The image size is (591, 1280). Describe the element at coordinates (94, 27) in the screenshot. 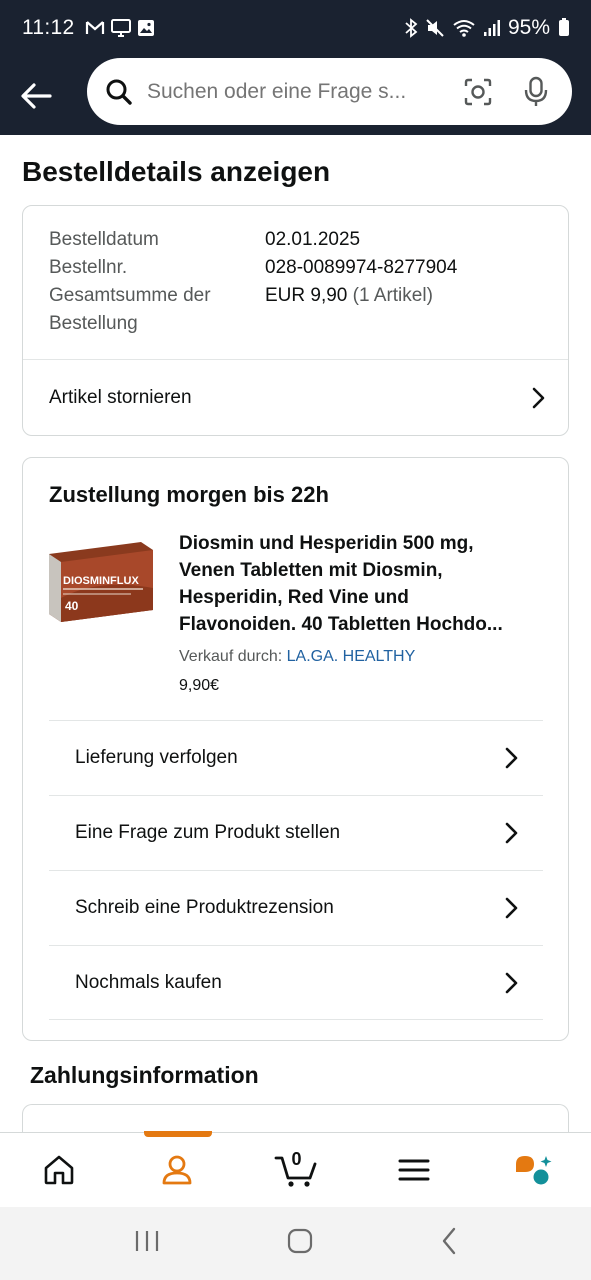

I see `gmail-icon` at that location.